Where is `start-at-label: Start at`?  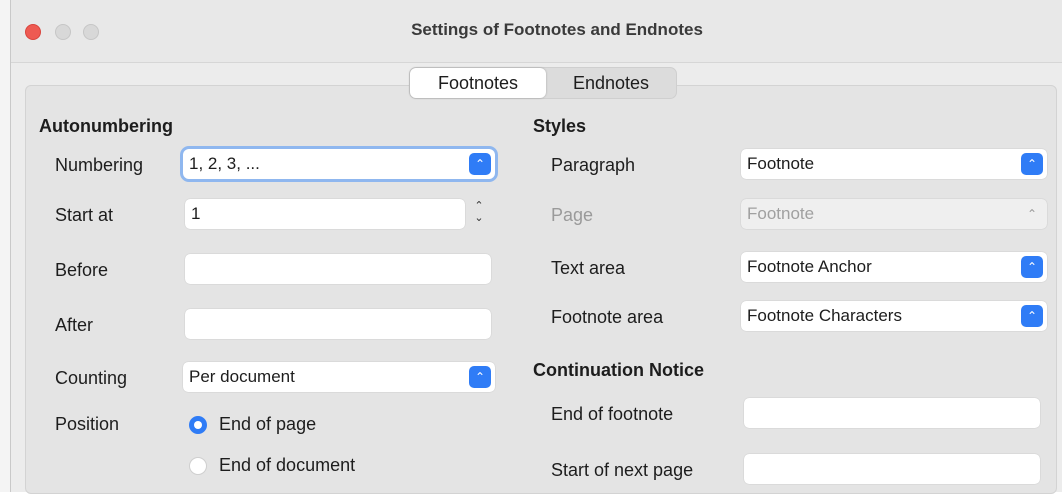 start-at-label: Start at is located at coordinates (84, 215).